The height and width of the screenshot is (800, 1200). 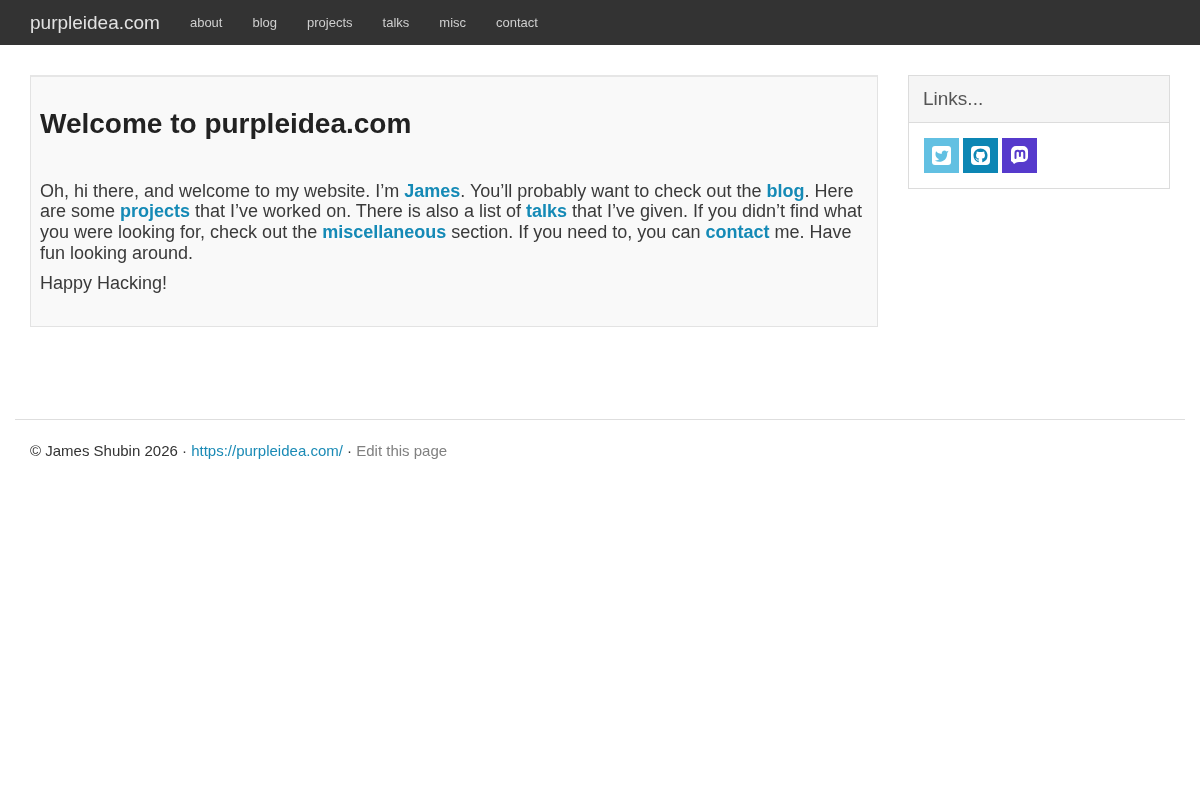 What do you see at coordinates (452, 222) in the screenshot?
I see `paragraph: Oh, hi there, and welcome to my website. I’m James. You’ll probably want to check out the blog. Here are some projects that I’ve worked on. There is also a list of talks that I’ve given. If you didn’t find what you were looking for, check out the miscellaneous section. If you need to, you can contact me. Have fun looking around.` at bounding box center [452, 222].